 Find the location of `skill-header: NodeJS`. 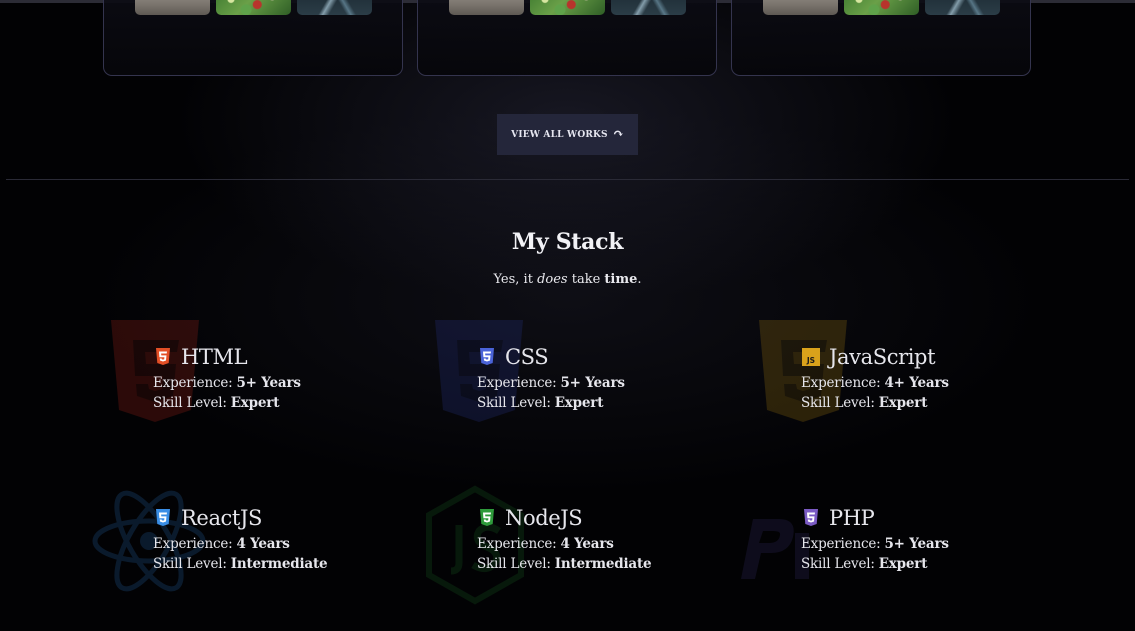

skill-header: NodeJS is located at coordinates (530, 518).